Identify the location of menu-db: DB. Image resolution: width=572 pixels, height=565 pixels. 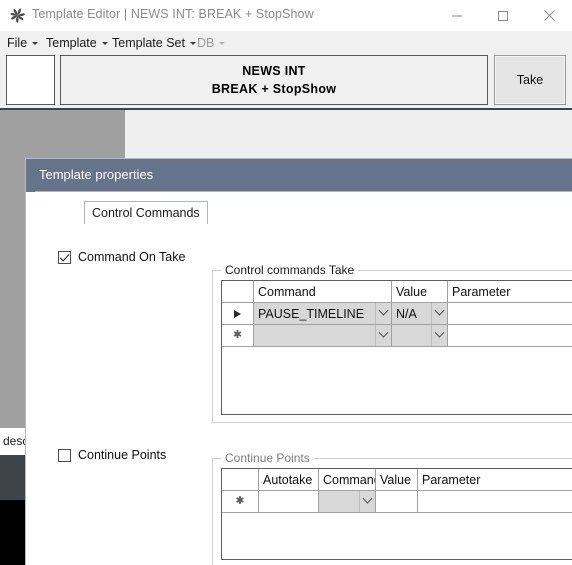
(211, 42).